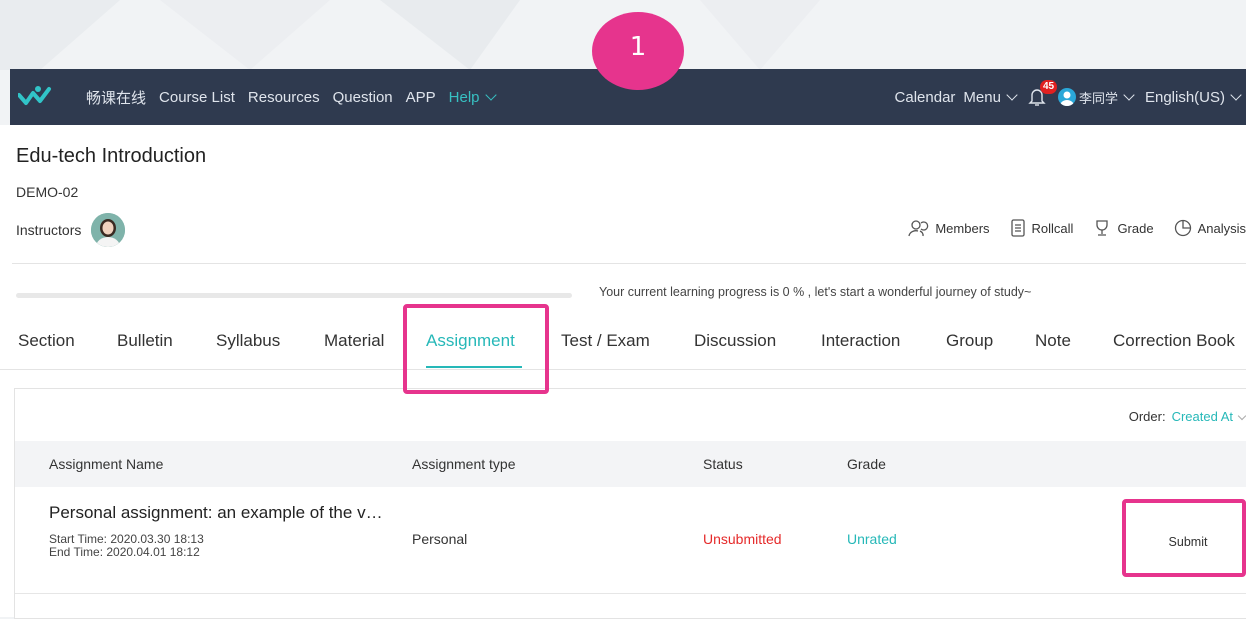 The height and width of the screenshot is (619, 1246). Describe the element at coordinates (1182, 228) in the screenshot. I see `pie-chart-icon` at that location.